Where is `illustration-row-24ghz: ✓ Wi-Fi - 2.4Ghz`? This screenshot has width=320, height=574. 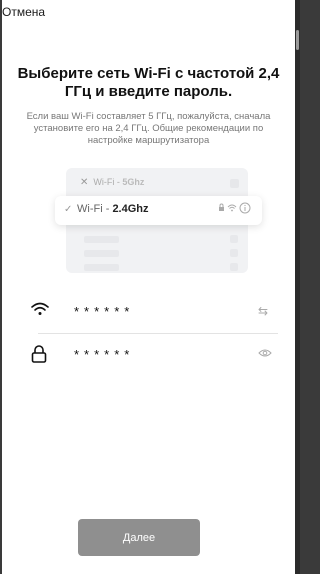 illustration-row-24ghz: ✓ Wi-Fi - 2.4Ghz is located at coordinates (158, 210).